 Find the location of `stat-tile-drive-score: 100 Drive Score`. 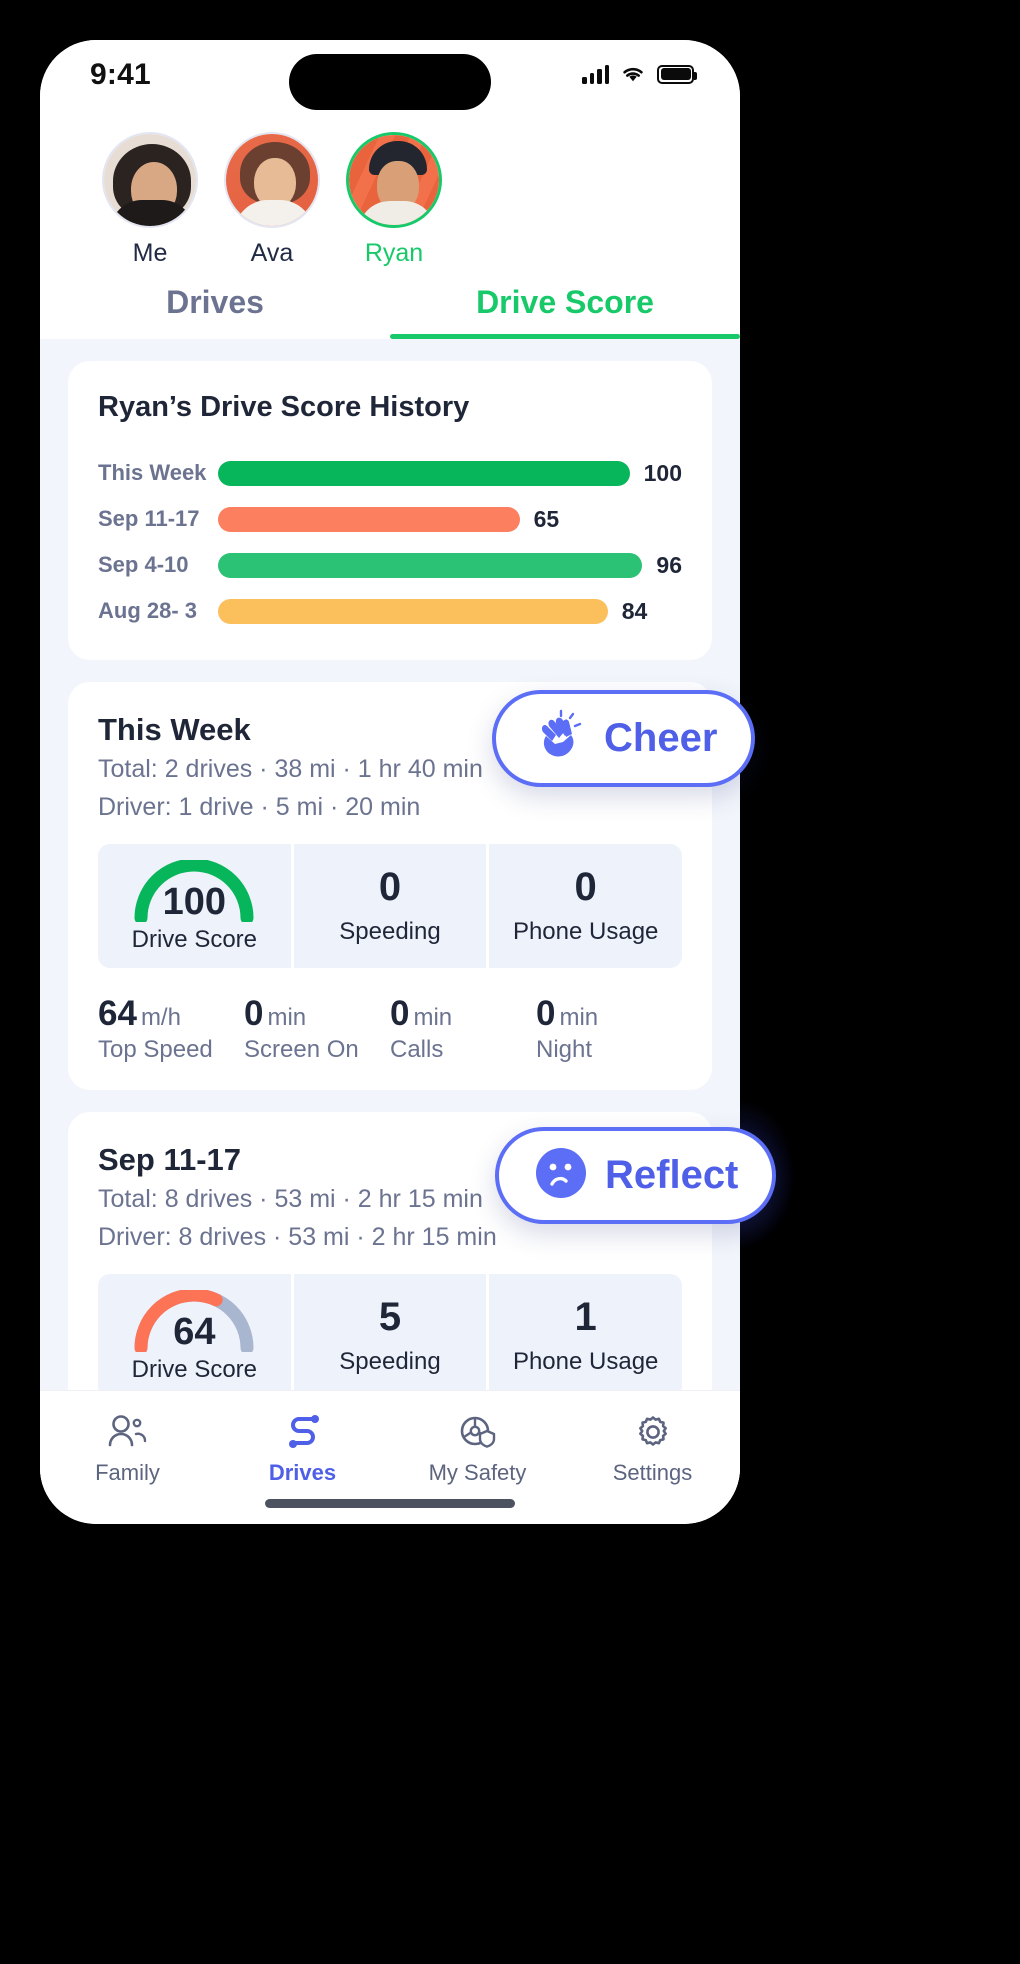

stat-tile-drive-score: 100 Drive Score is located at coordinates (194, 906).